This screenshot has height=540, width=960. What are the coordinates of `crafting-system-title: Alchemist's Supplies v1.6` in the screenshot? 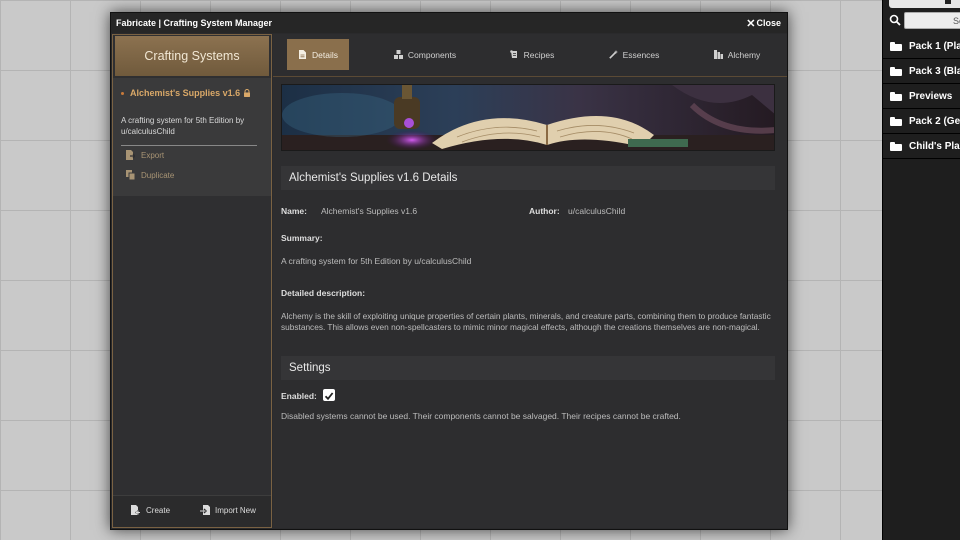 It's located at (186, 93).